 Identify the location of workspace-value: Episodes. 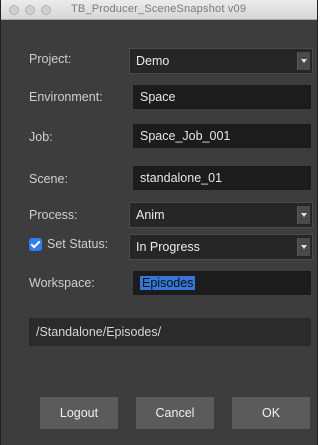
(168, 283).